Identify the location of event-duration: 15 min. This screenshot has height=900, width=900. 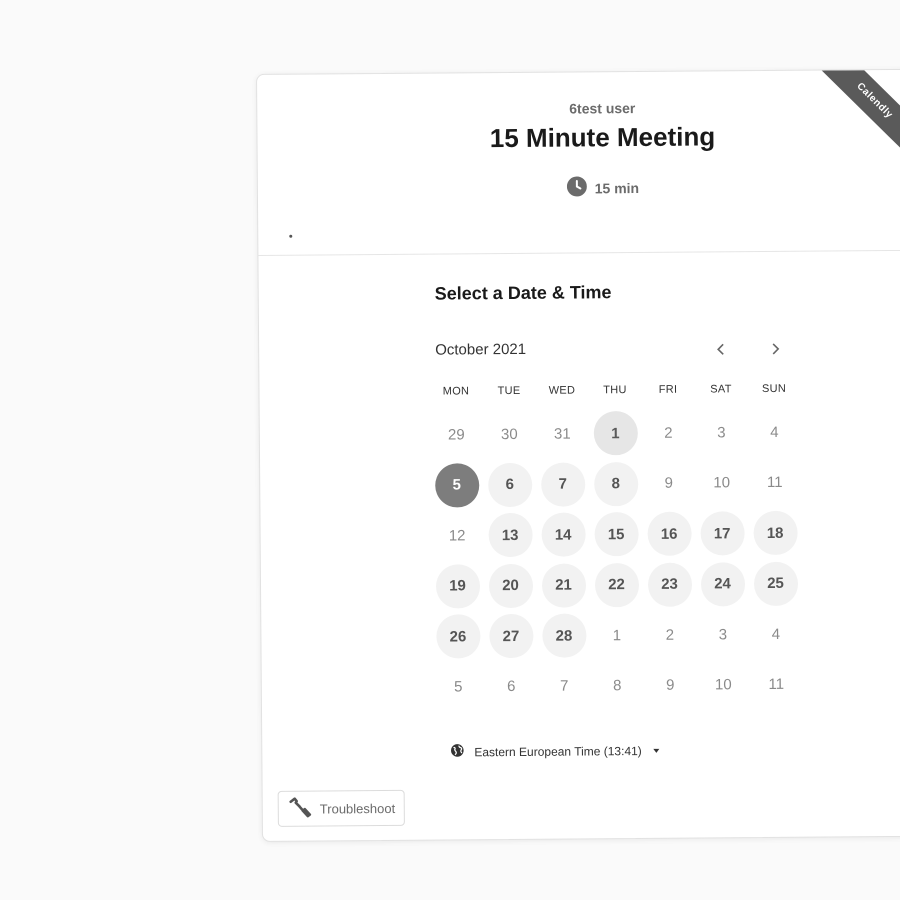
(579, 188).